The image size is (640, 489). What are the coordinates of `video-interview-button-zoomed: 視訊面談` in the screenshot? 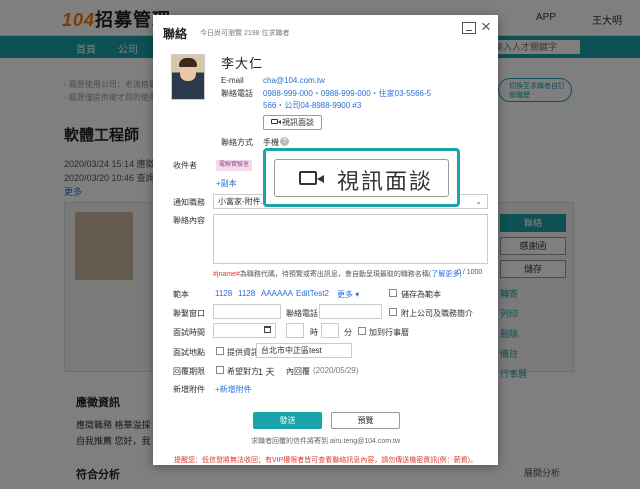 It's located at (361, 178).